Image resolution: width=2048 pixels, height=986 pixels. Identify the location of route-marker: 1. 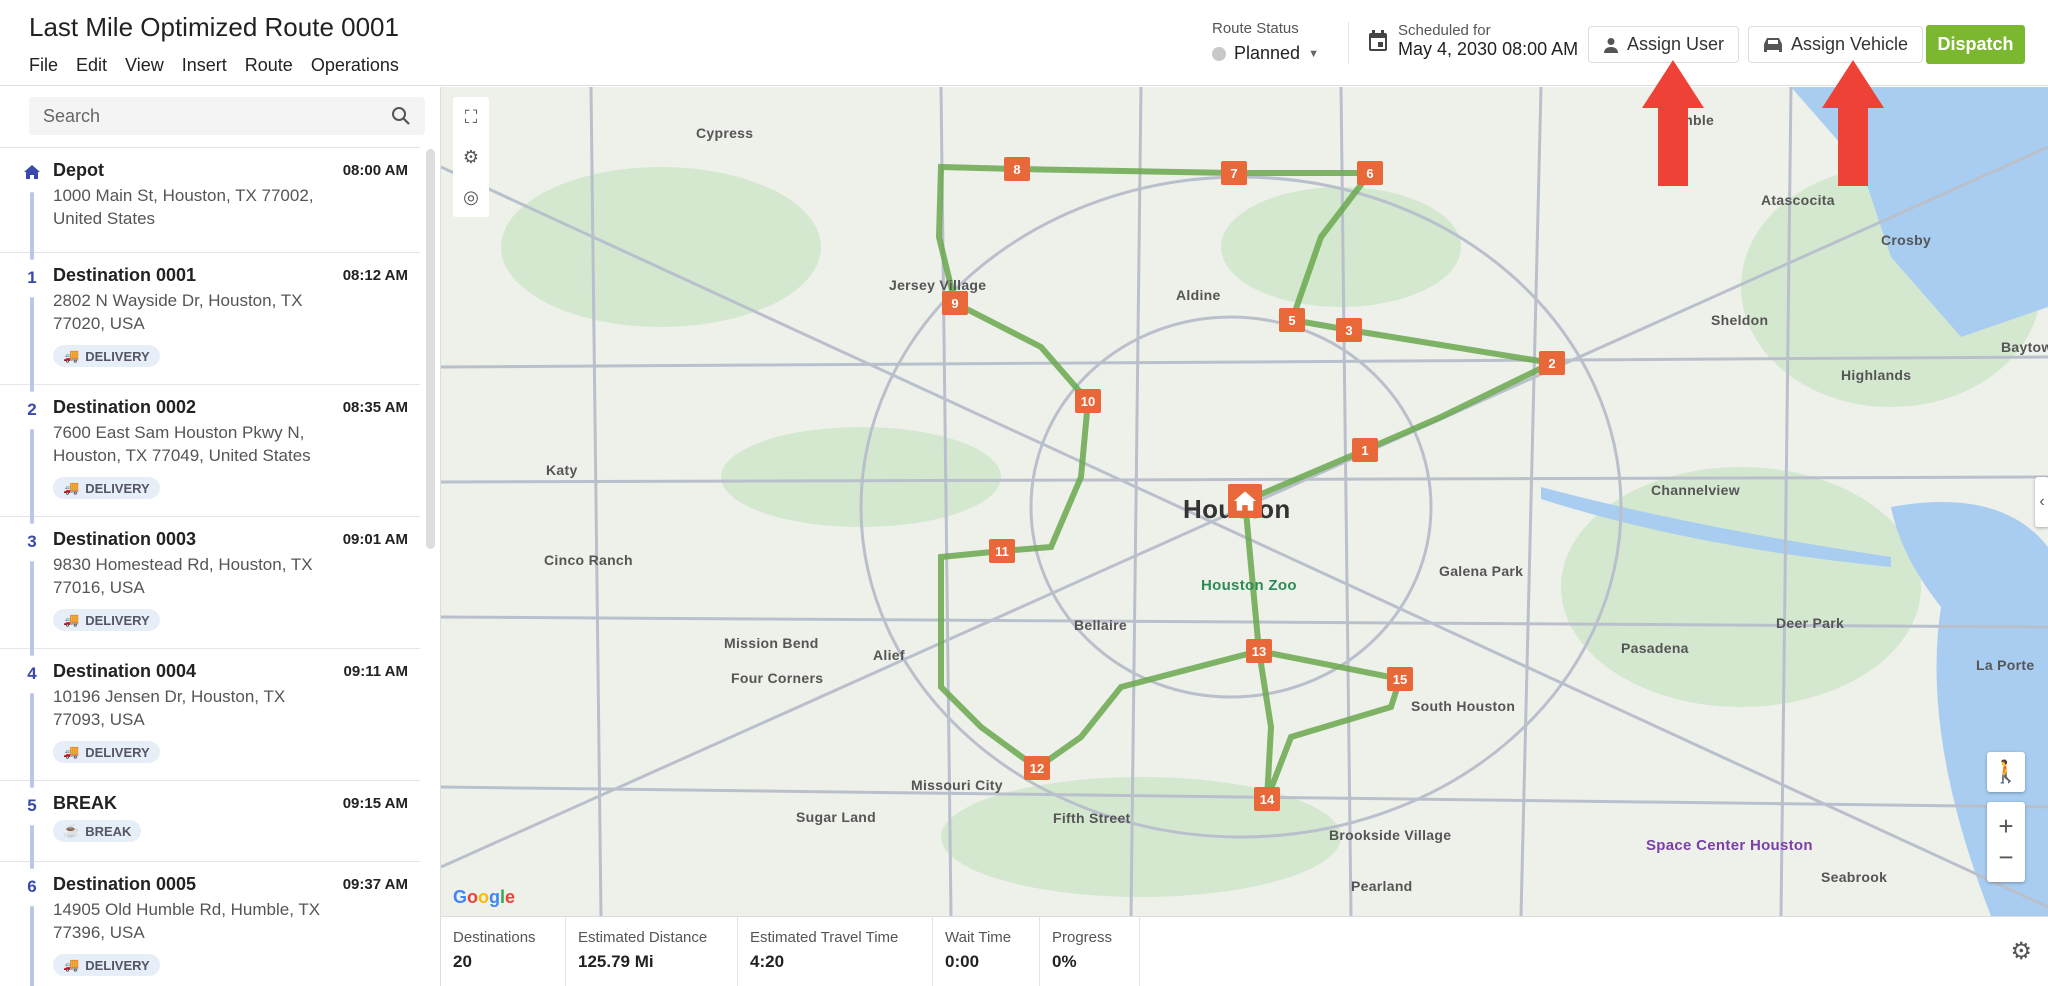
(1365, 450).